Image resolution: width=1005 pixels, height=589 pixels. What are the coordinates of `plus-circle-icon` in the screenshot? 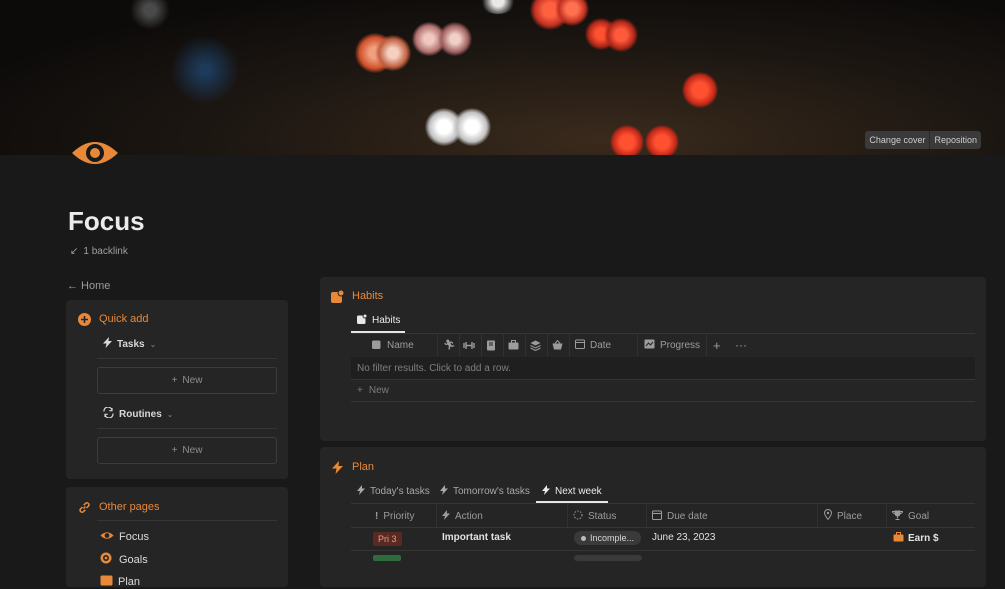 It's located at (84, 319).